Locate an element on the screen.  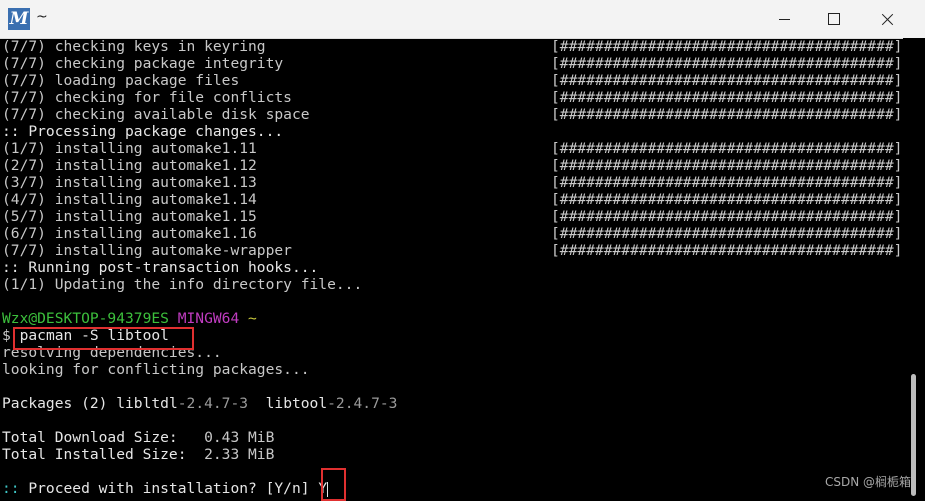
watermark: CSDN @榈栀箱 is located at coordinates (867, 482).